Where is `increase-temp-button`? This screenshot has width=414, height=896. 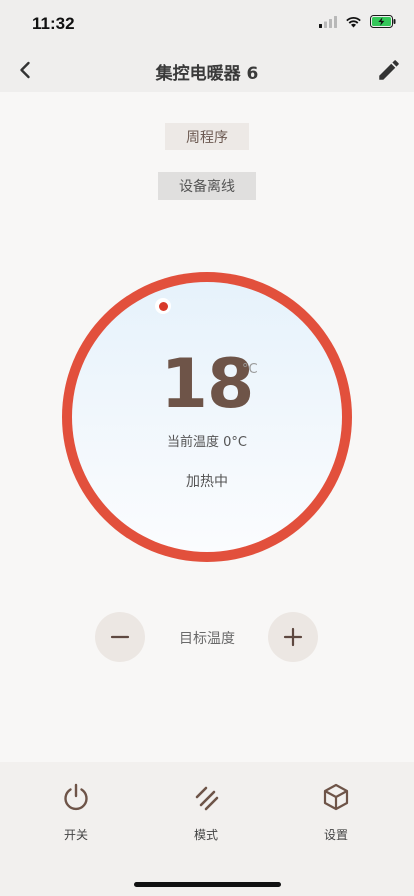 increase-temp-button is located at coordinates (293, 637).